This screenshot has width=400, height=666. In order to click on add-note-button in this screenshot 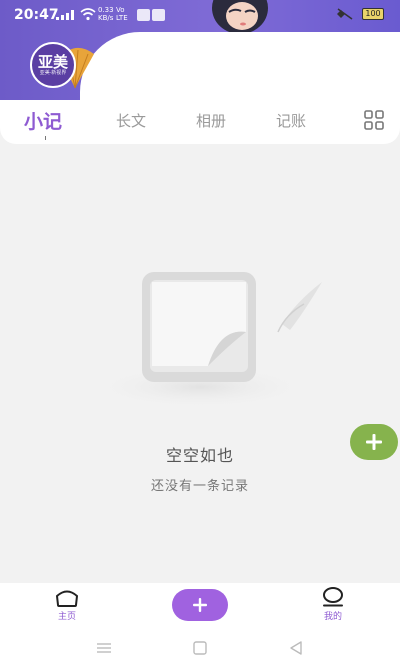, I will do `click(374, 442)`.